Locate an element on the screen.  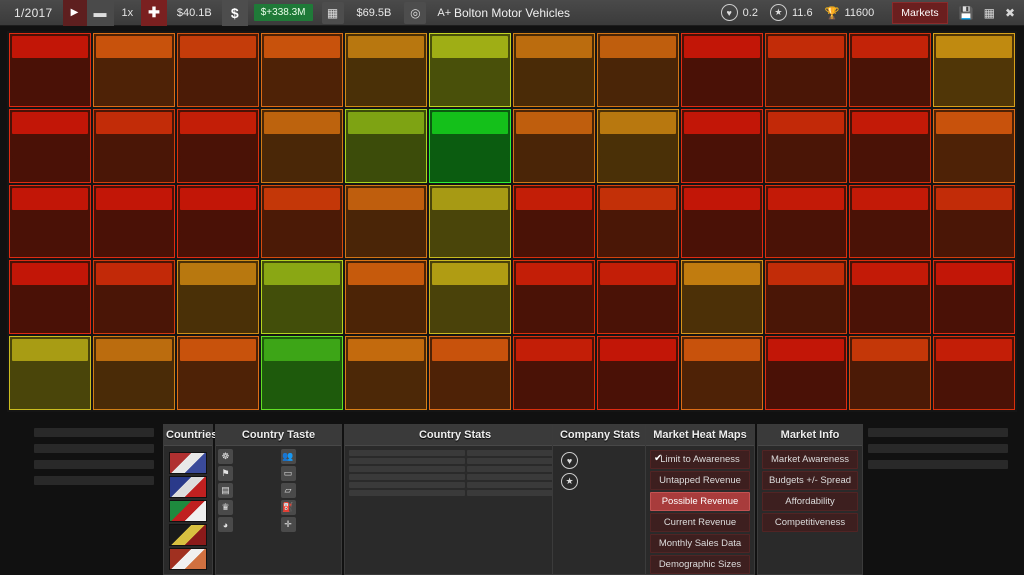
window-icon: ▦ is located at coordinates (989, 13).